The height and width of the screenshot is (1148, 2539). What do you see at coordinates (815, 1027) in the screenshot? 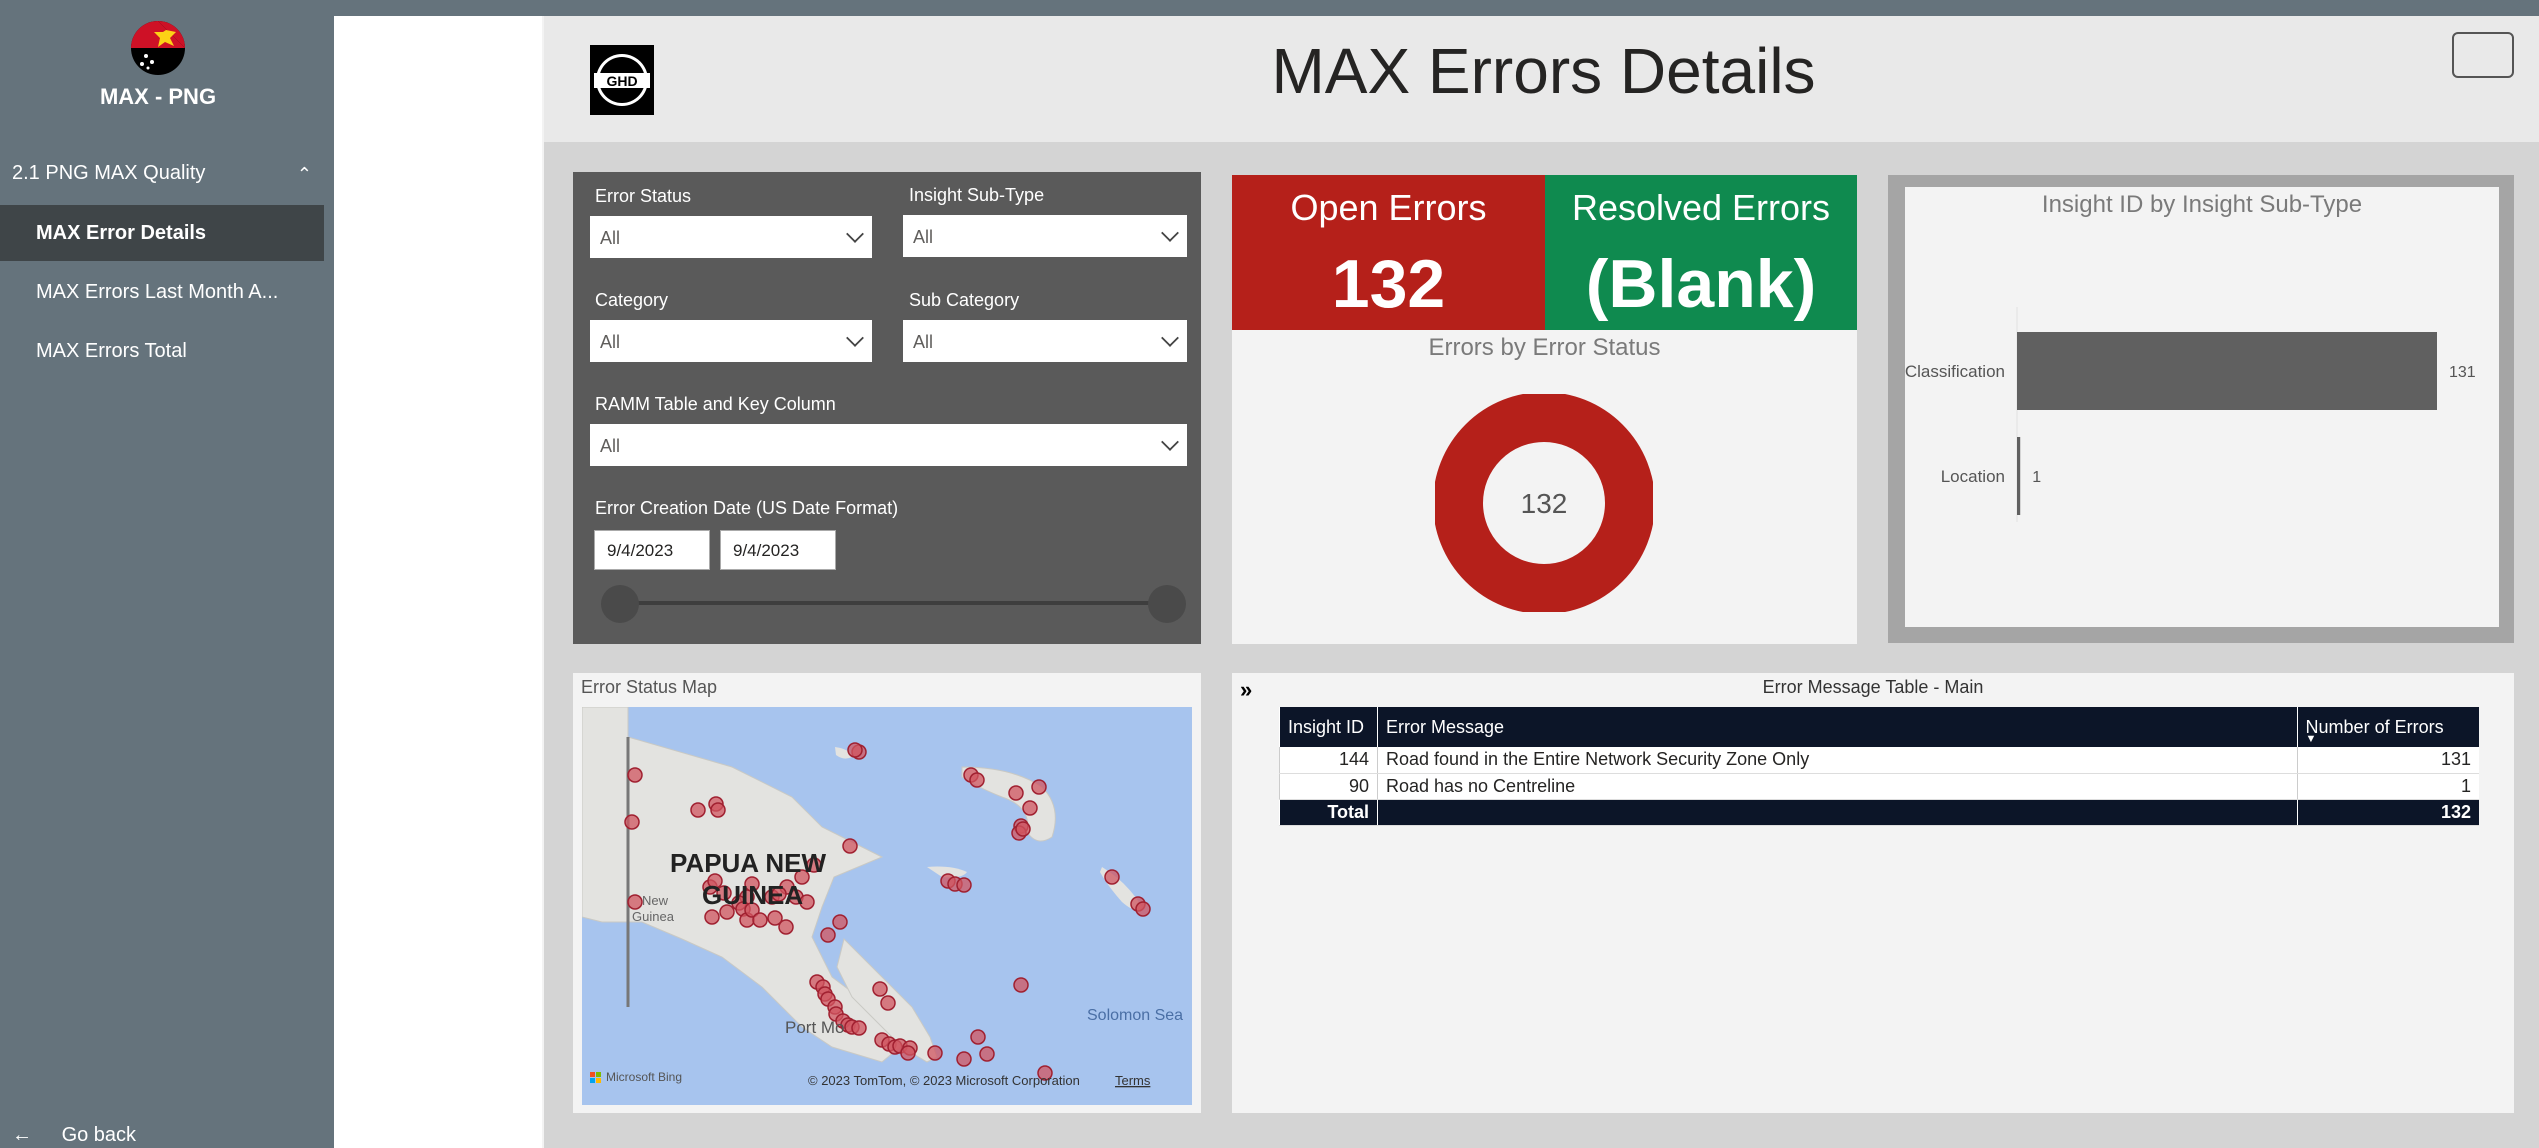
I see `map-label-port: Port Mo` at bounding box center [815, 1027].